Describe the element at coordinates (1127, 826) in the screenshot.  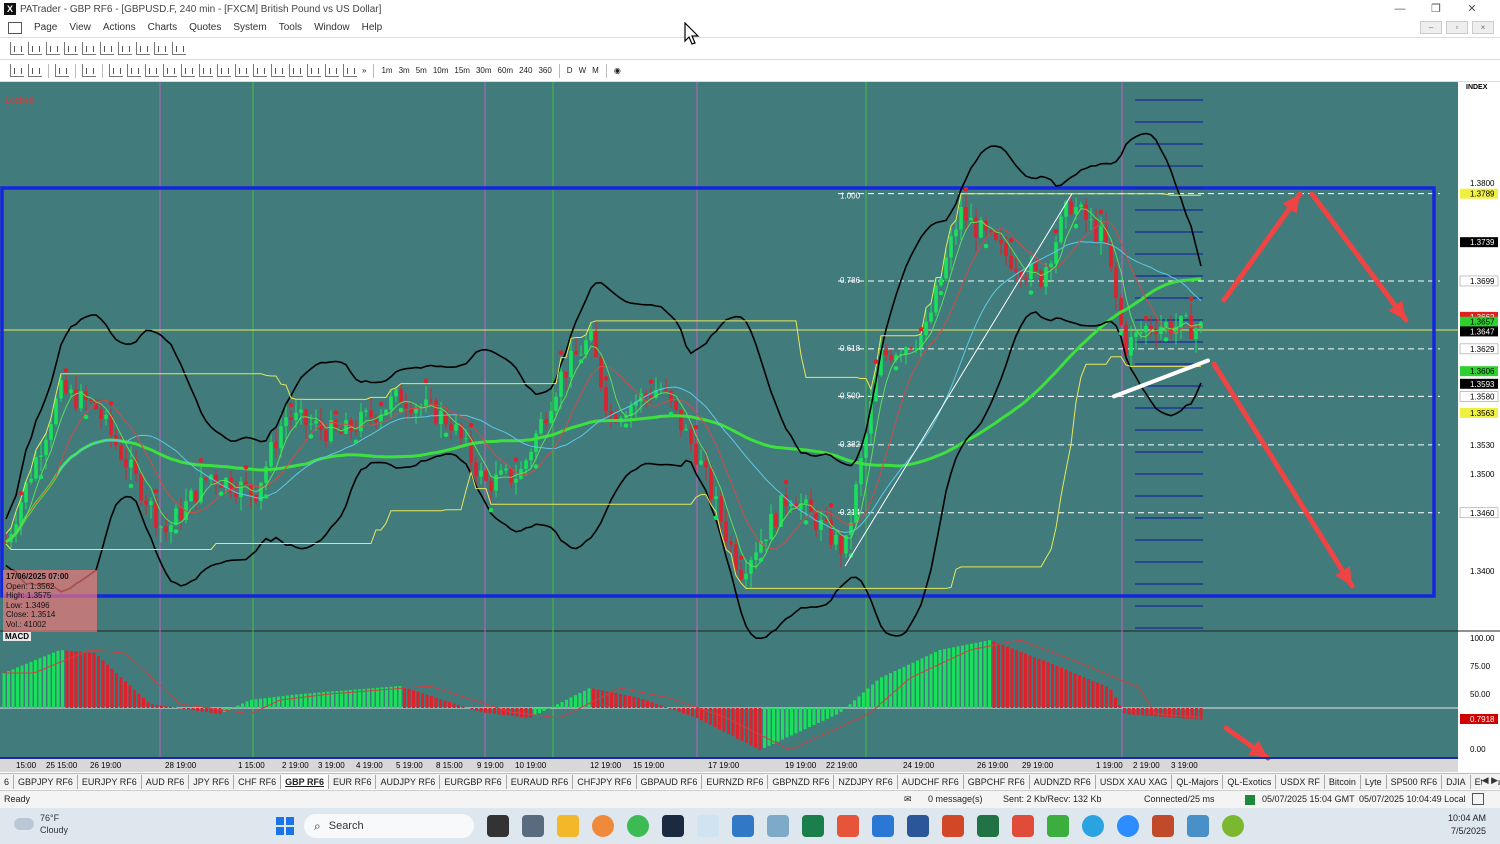
I see `zoom-icon` at that location.